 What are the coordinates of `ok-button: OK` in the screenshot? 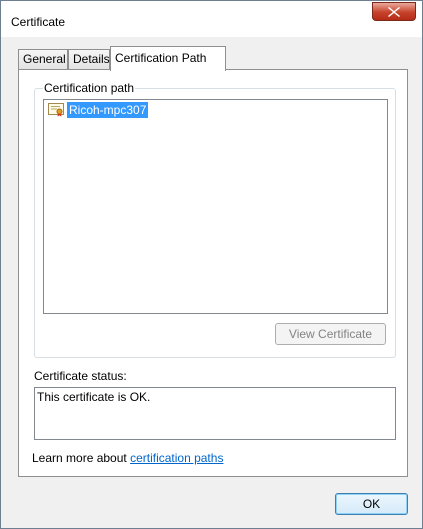 It's located at (371, 504).